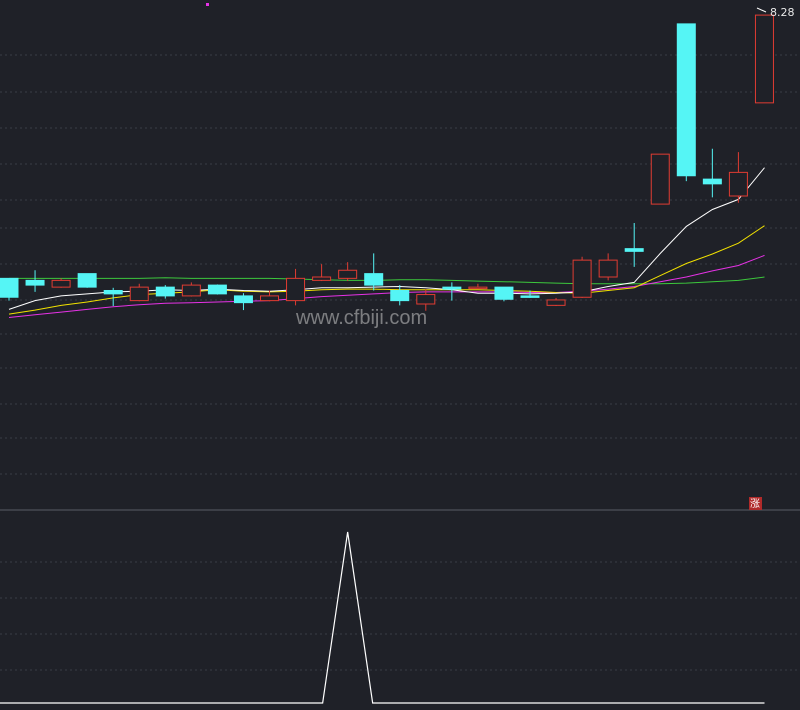 The height and width of the screenshot is (710, 800). Describe the element at coordinates (782, 12) in the screenshot. I see `high-price-label: 8.28` at that location.